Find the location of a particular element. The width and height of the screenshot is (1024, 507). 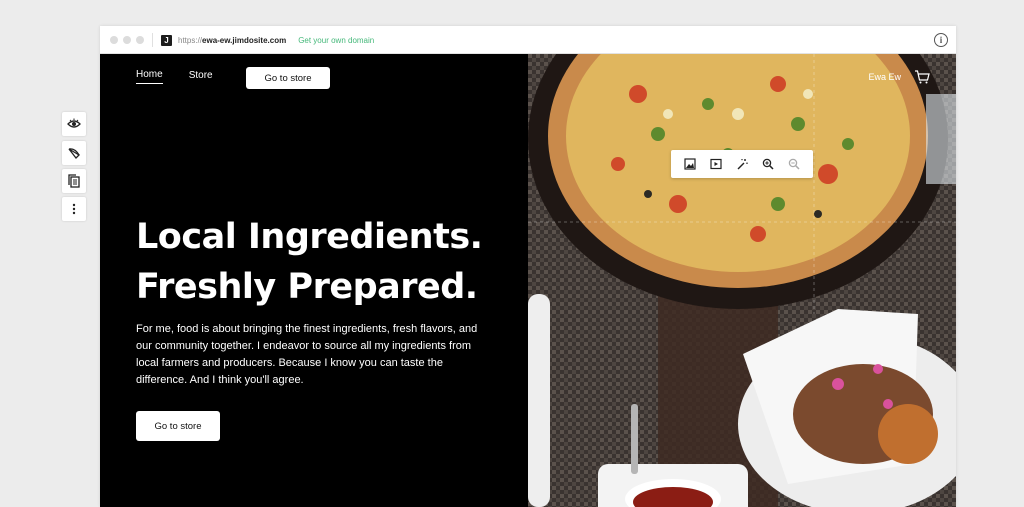

video-icon is located at coordinates (716, 164).